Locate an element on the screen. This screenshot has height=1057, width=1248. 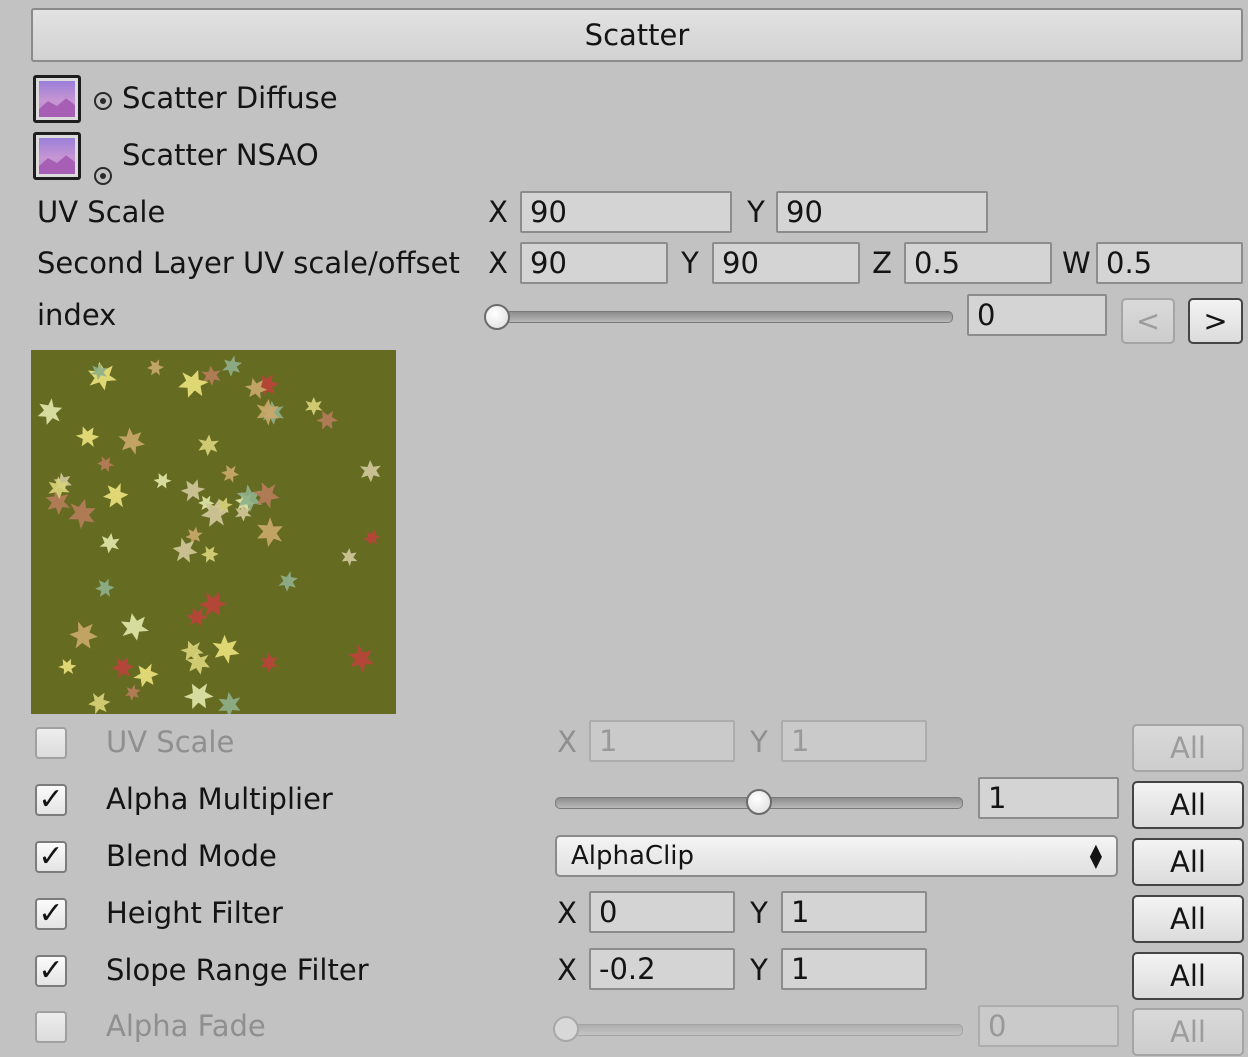
height-filter-x-field is located at coordinates (662, 912).